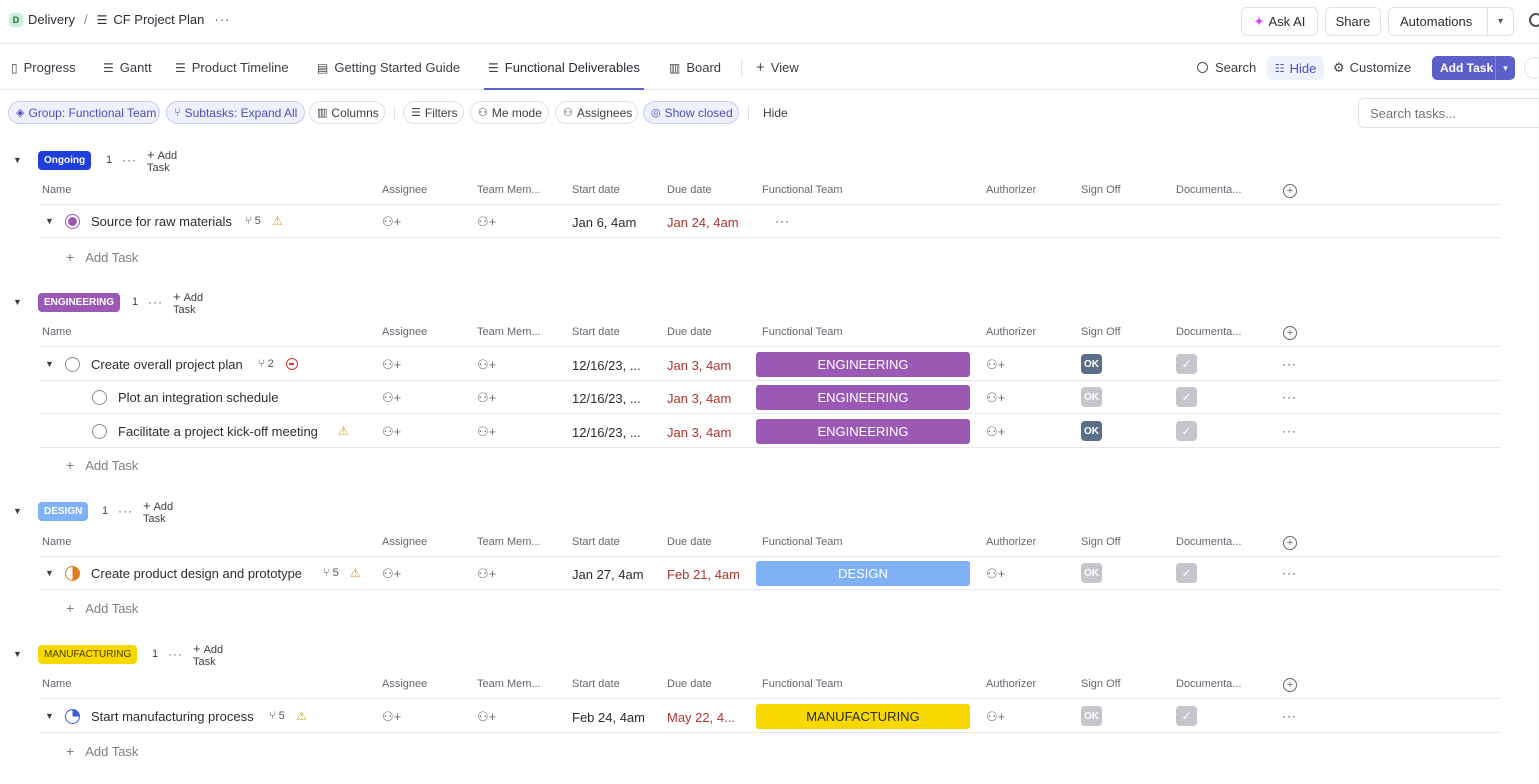 The height and width of the screenshot is (784, 1539). What do you see at coordinates (198, 397) in the screenshot?
I see `task-name: Plot an integration schedule` at bounding box center [198, 397].